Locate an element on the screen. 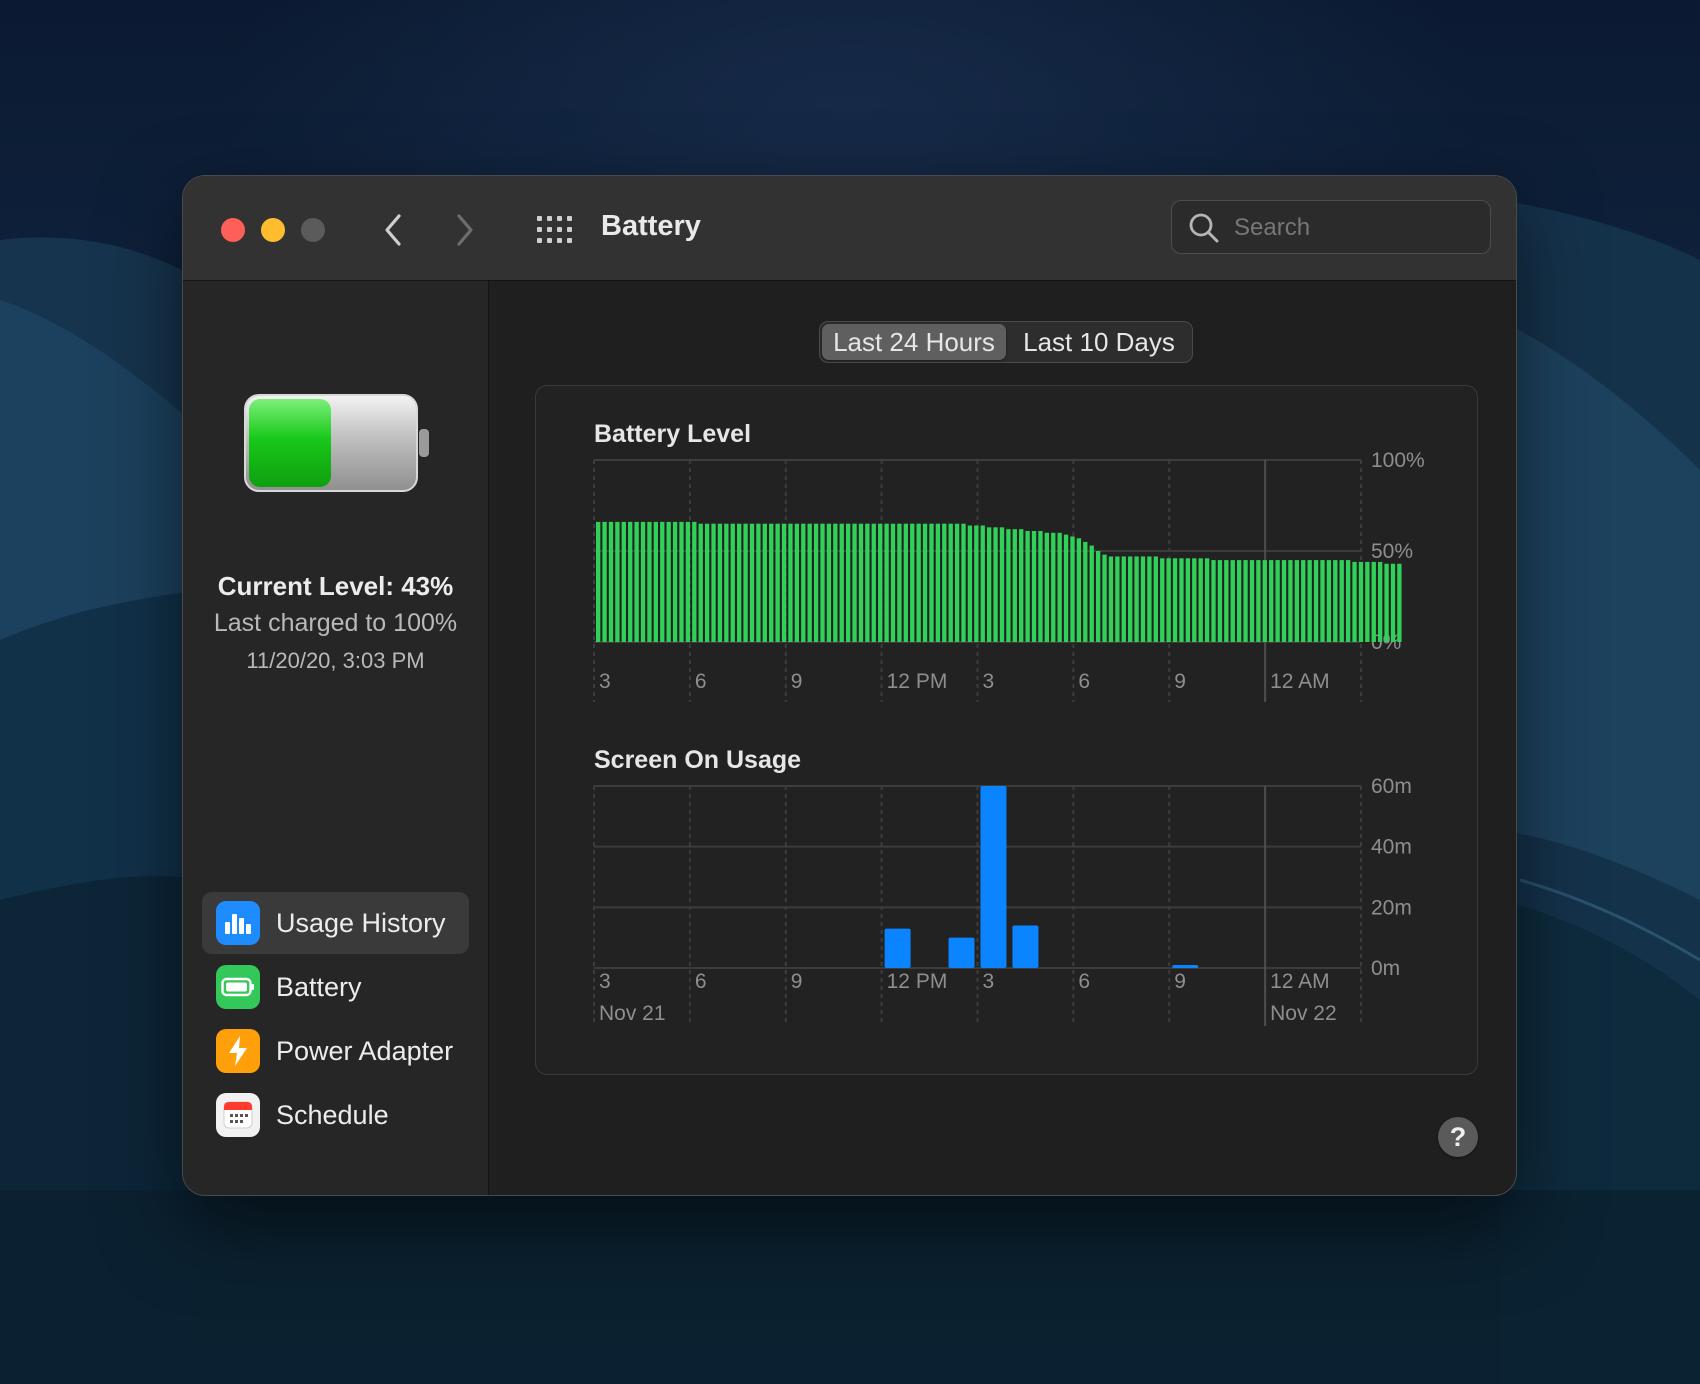  window-title: Battery is located at coordinates (651, 226).